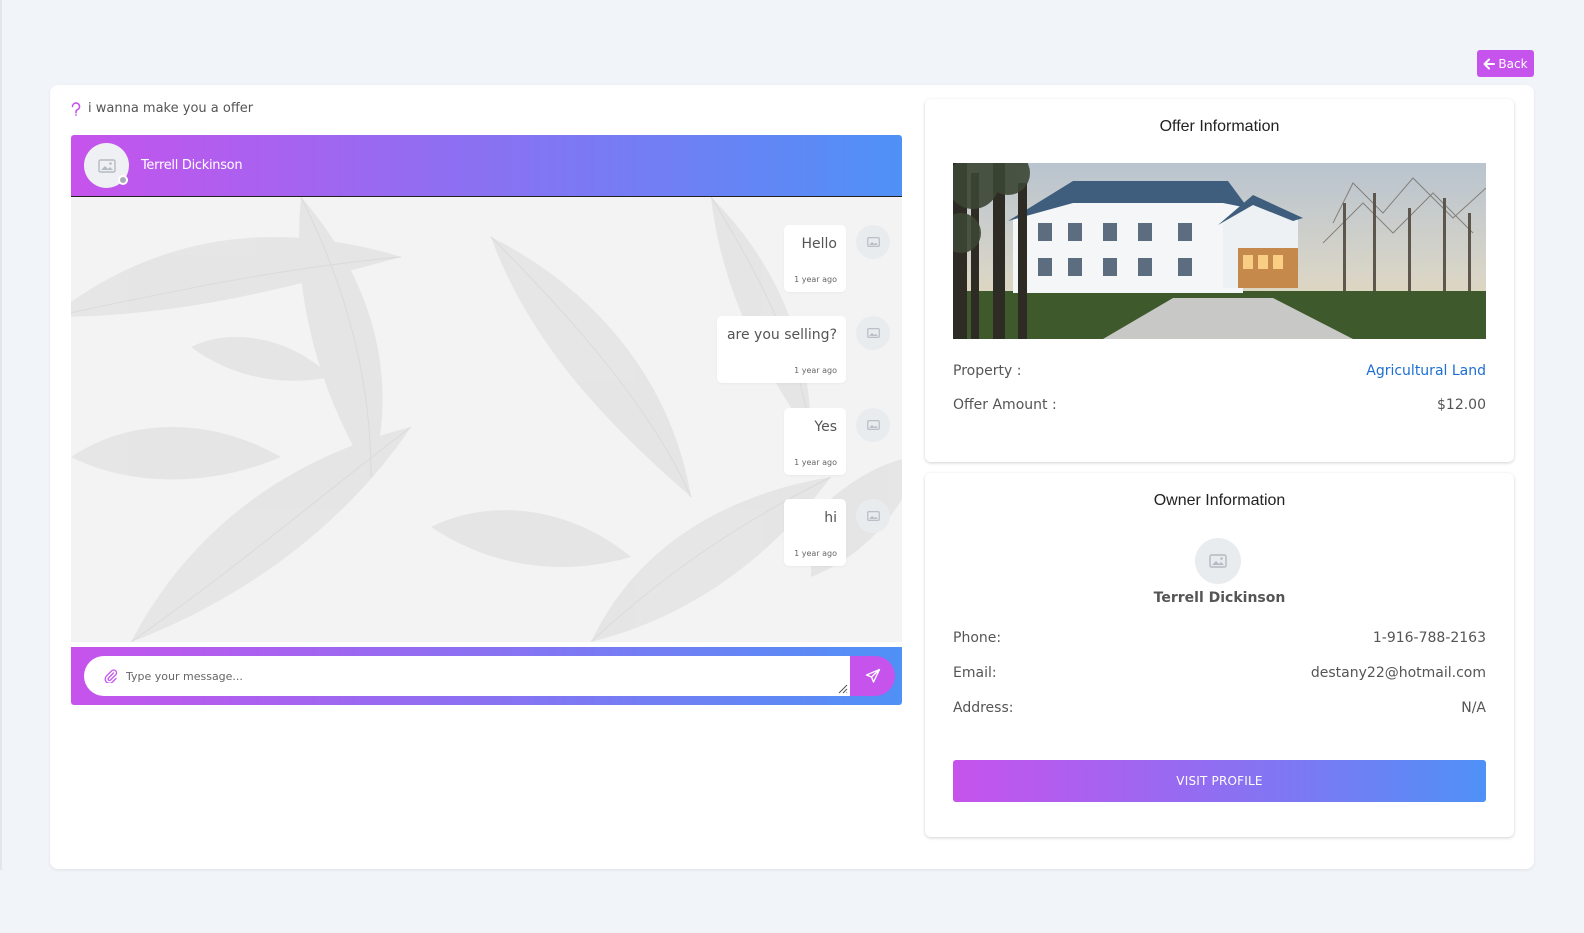 The height and width of the screenshot is (933, 1584). I want to click on status-dot, so click(123, 180).